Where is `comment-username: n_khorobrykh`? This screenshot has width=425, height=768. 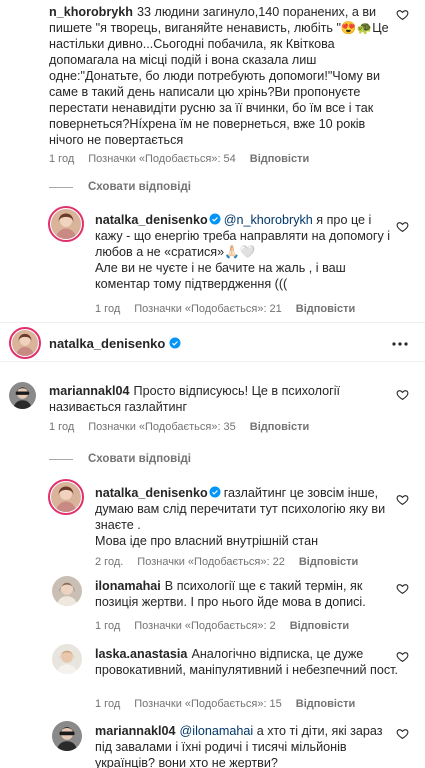
comment-username: n_khorobrykh is located at coordinates (91, 12).